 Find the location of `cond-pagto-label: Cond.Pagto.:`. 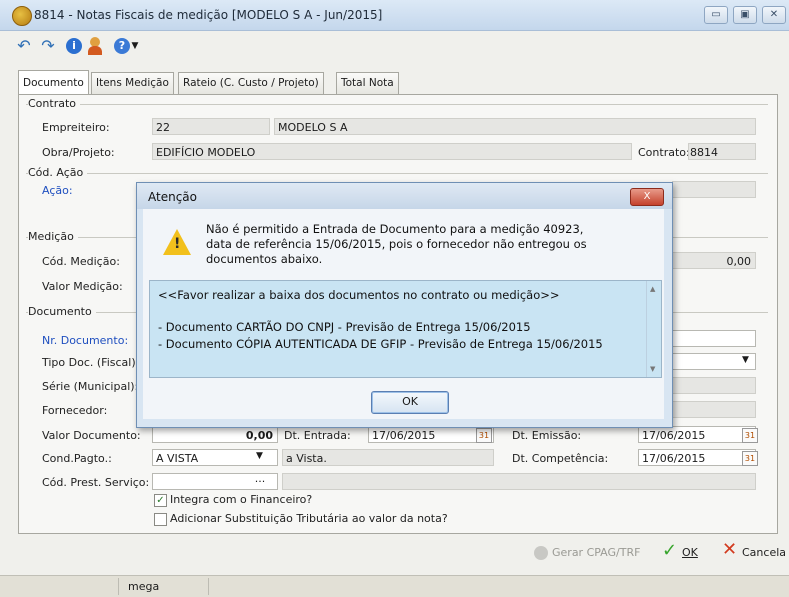

cond-pagto-label: Cond.Pagto.: is located at coordinates (77, 458).